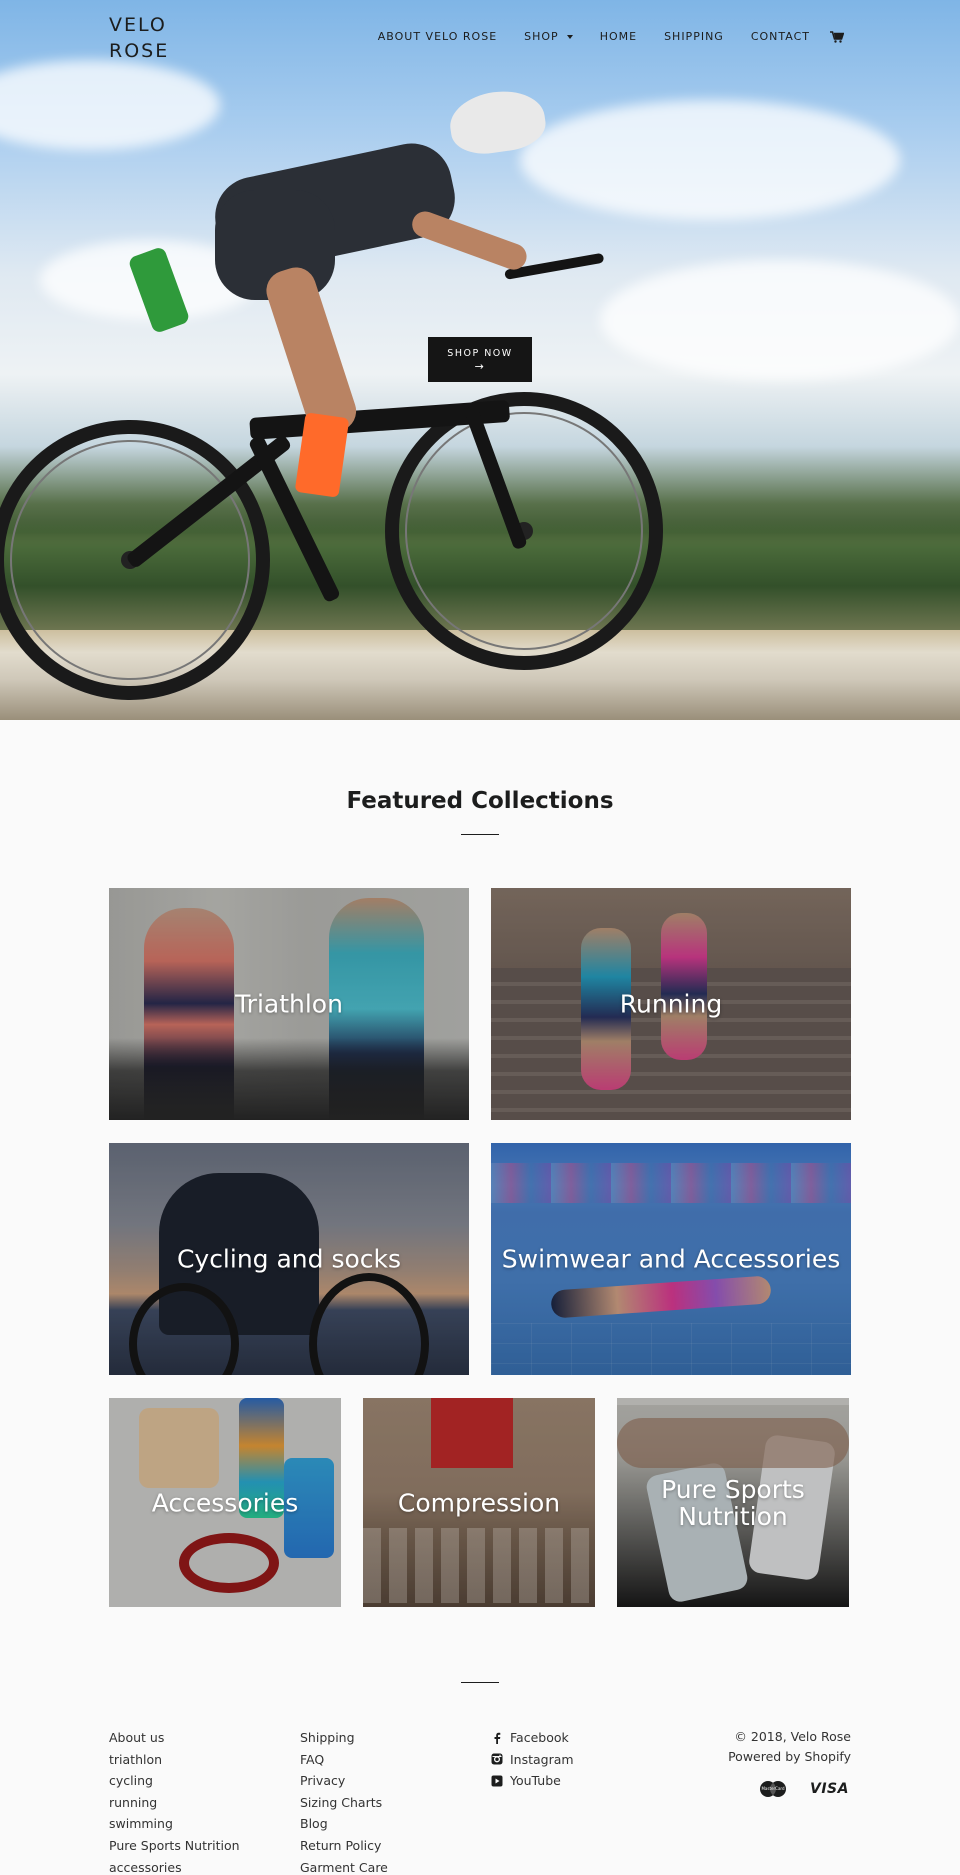  Describe the element at coordinates (322, 455) in the screenshot. I see `orange-sock` at that location.